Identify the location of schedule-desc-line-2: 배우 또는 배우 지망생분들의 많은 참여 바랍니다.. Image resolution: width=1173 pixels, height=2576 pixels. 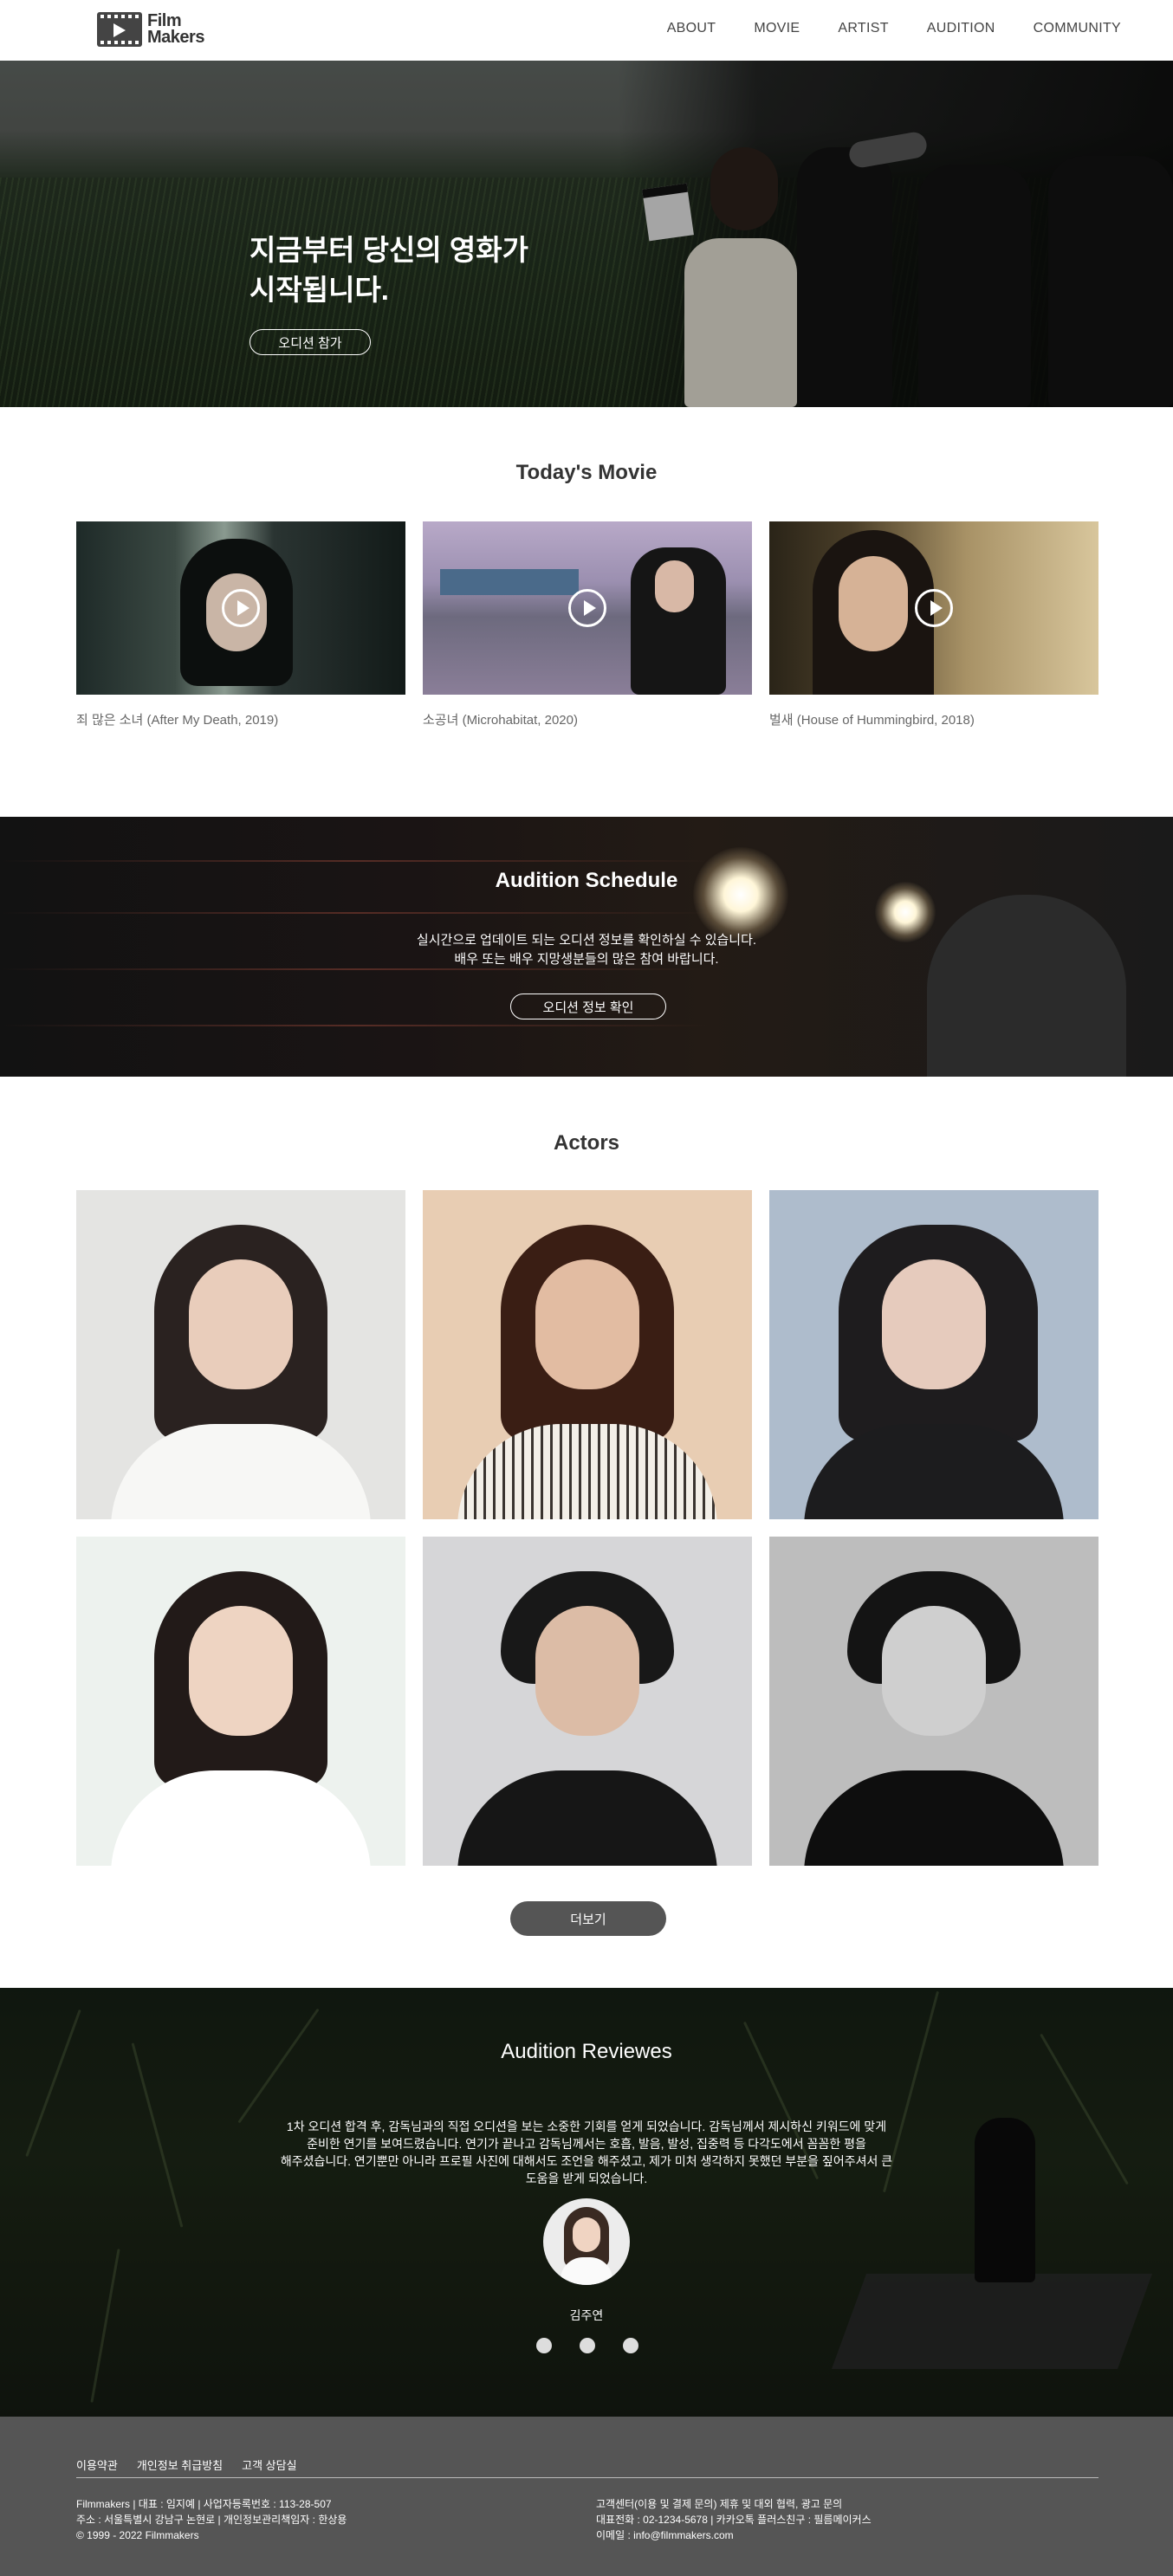
(586, 959).